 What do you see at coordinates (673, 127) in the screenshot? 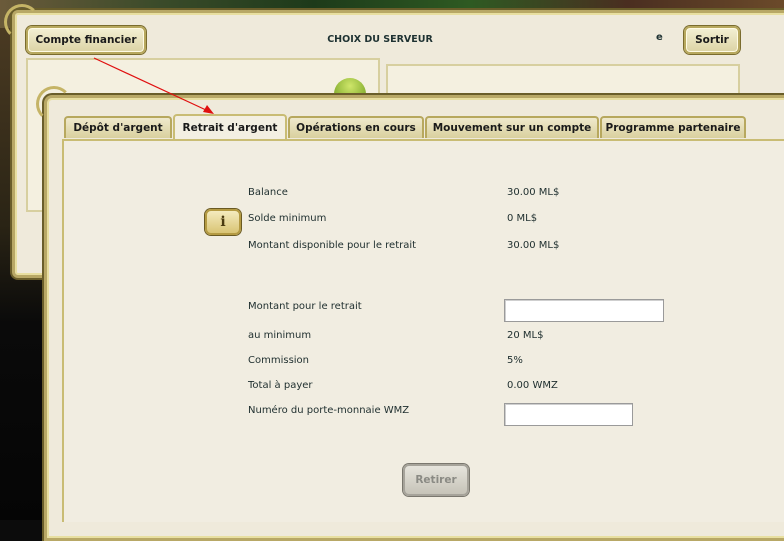
I see `tab-partner-program: Programme partenaire` at bounding box center [673, 127].